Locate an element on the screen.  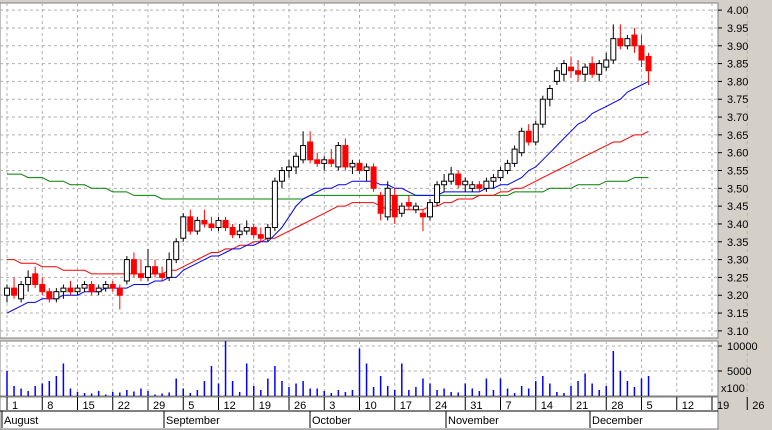
price-tick-label: 3.90 is located at coordinates (737, 47).